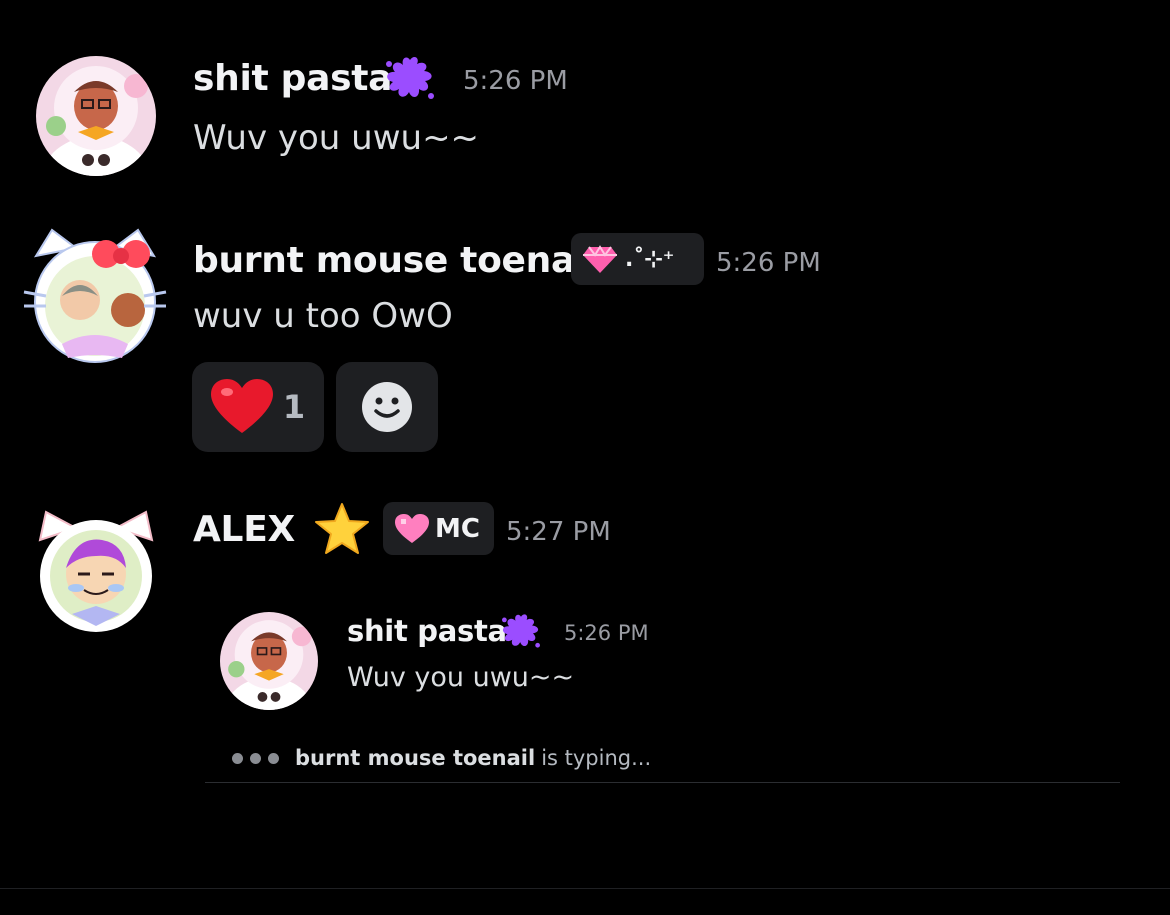 Image resolution: width=1170 pixels, height=915 pixels. I want to click on add-reaction-button, so click(387, 407).